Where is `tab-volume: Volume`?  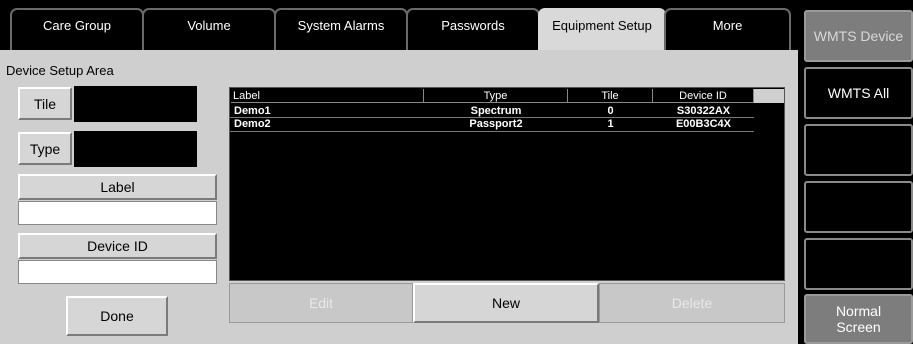 tab-volume: Volume is located at coordinates (209, 29).